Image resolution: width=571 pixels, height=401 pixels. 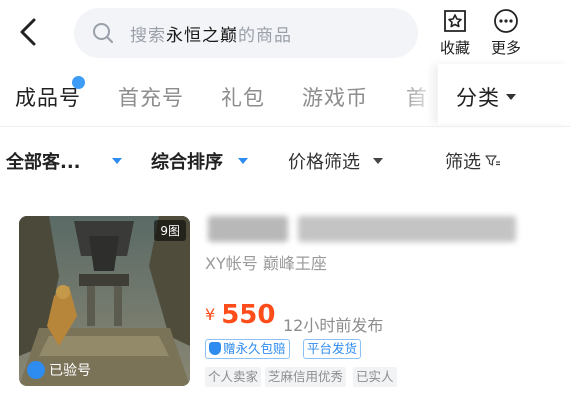 I want to click on more-label: 更多, so click(x=505, y=48).